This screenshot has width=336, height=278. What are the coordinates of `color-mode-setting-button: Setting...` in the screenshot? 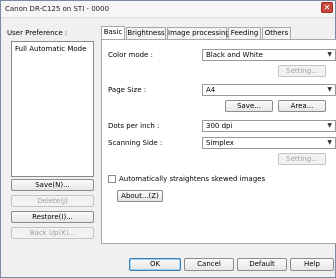 It's located at (302, 71).